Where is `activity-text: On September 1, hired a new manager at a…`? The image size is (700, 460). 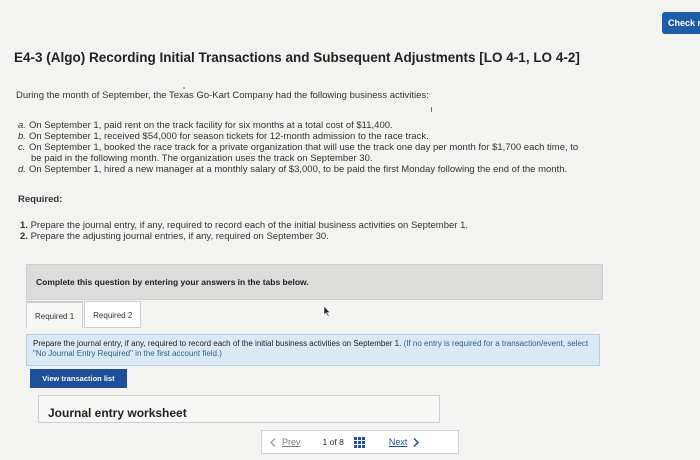
activity-text: On September 1, hired a new manager at a… is located at coordinates (298, 169).